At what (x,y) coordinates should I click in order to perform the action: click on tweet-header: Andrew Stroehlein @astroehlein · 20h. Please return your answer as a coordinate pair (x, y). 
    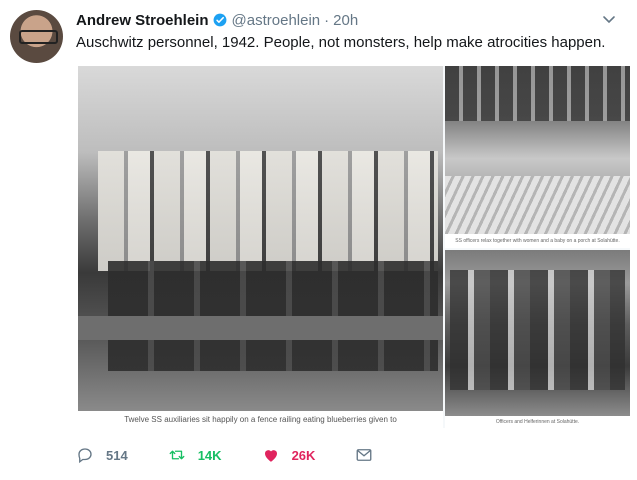
    Looking at the image, I should click on (346, 20).